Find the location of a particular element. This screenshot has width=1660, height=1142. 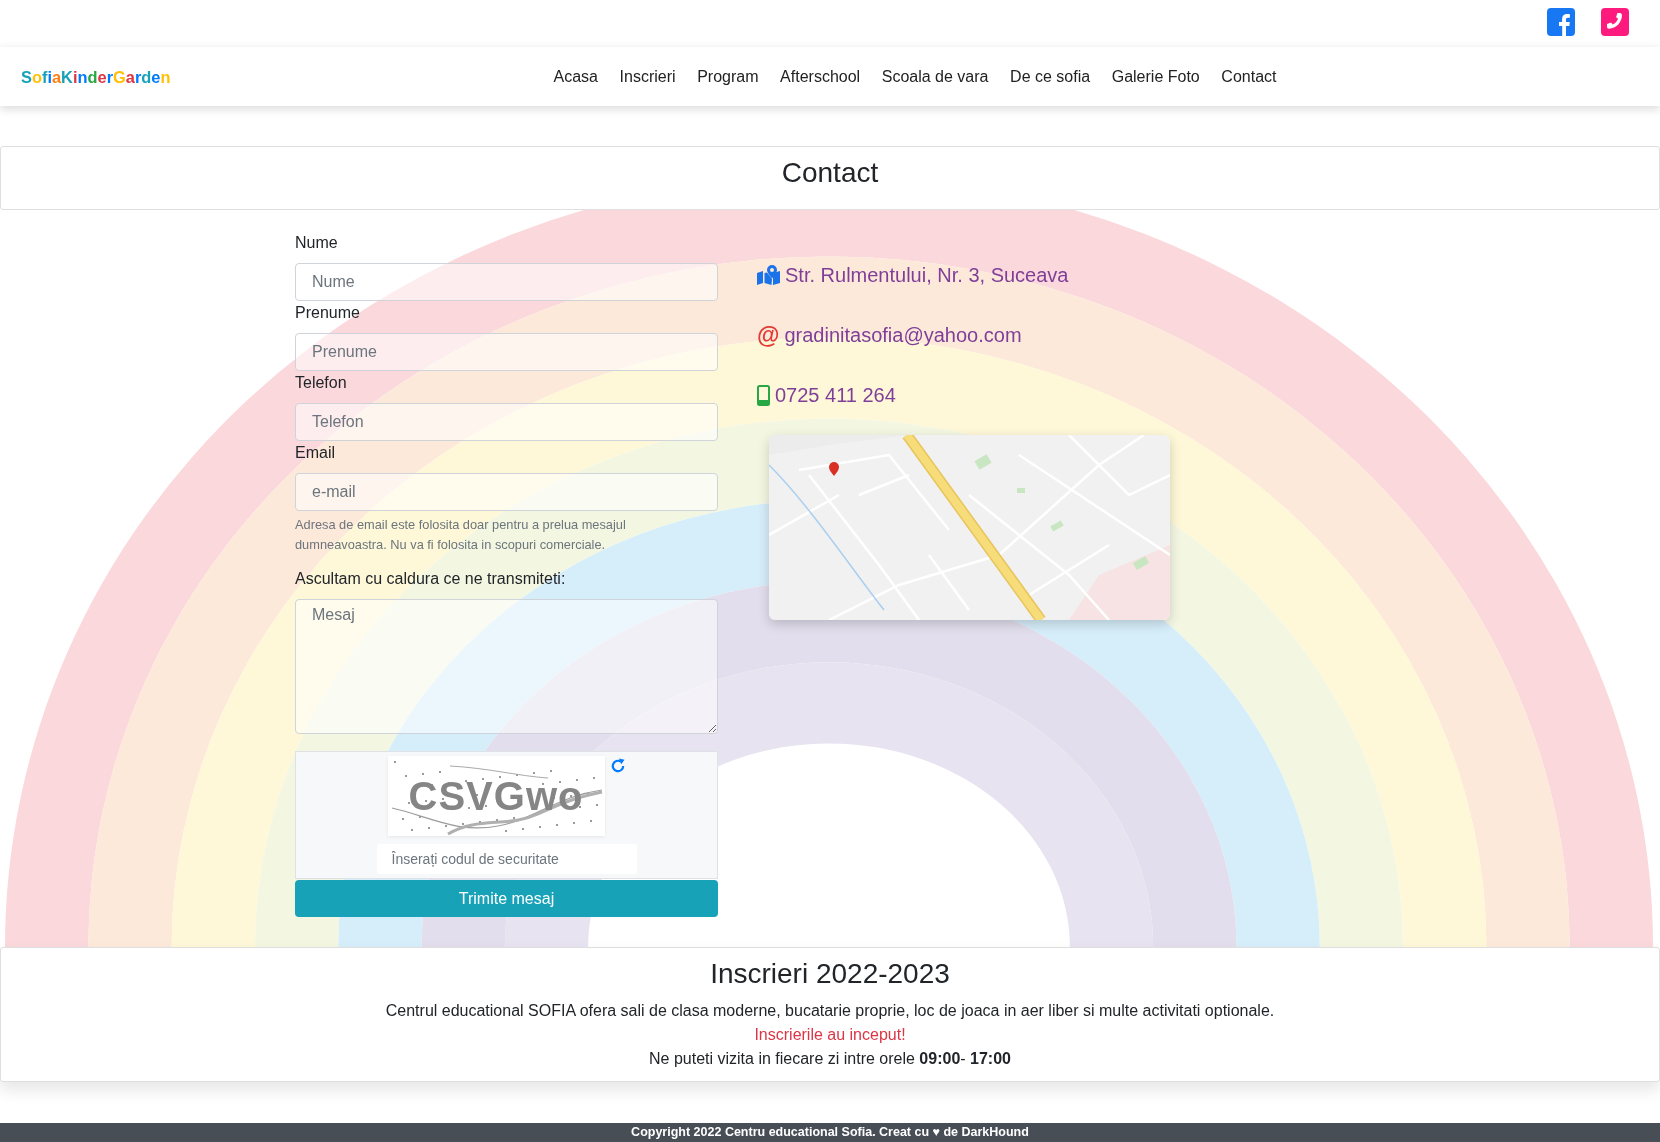

email-text: gradinitasofia@yahoo.com is located at coordinates (903, 335).